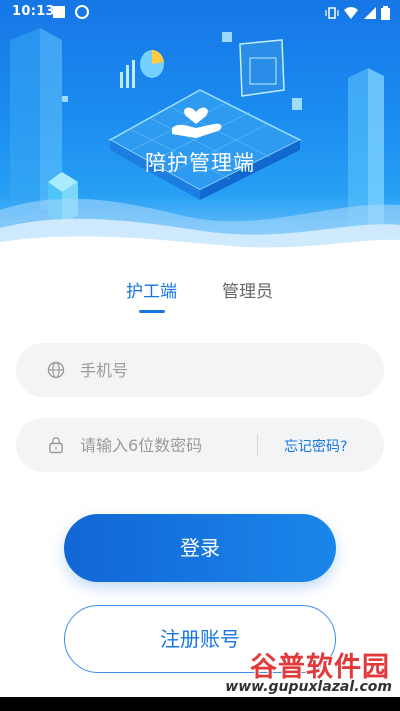 The image size is (400, 711). Describe the element at coordinates (59, 12) in the screenshot. I see `notification-square-icon` at that location.